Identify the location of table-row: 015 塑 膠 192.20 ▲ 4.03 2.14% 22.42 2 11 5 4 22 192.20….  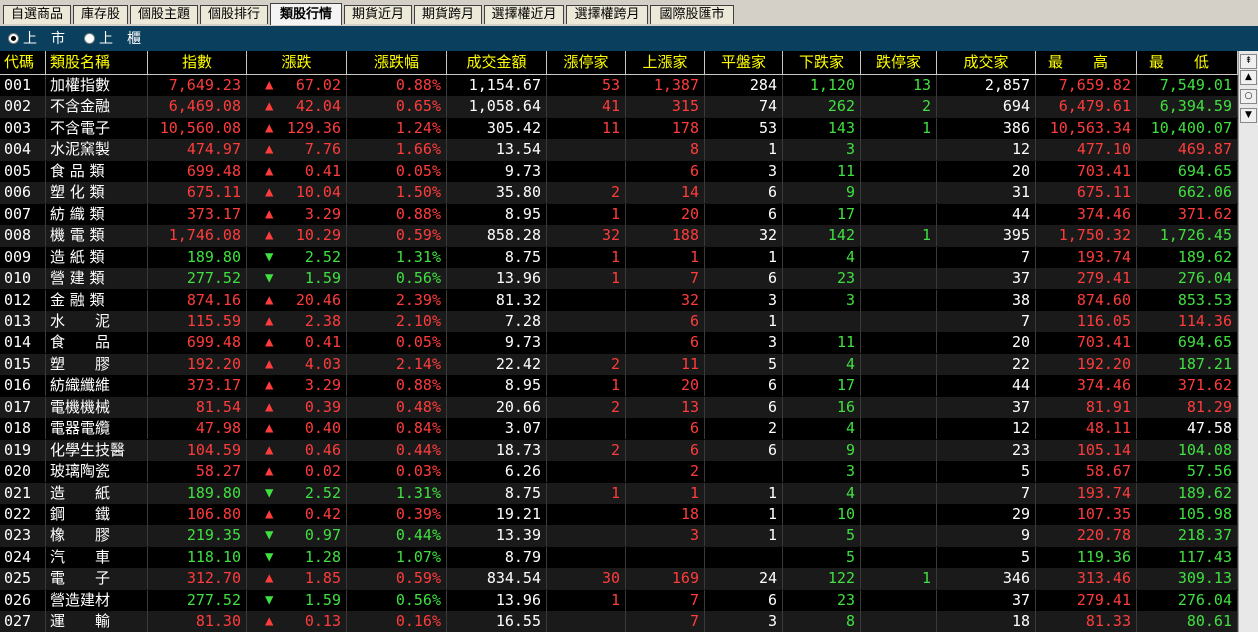
(619, 364).